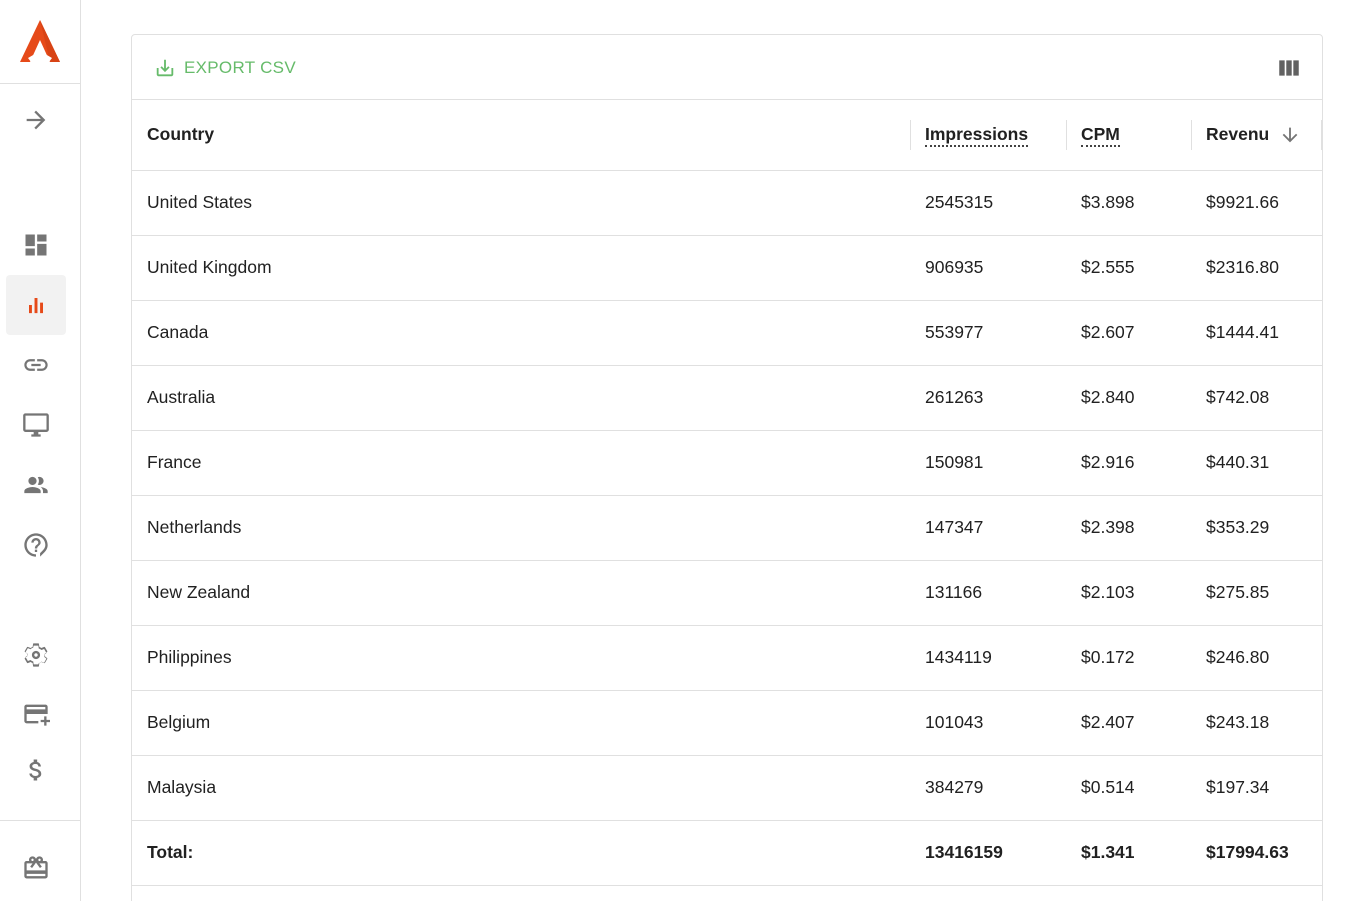 Image resolution: width=1366 pixels, height=901 pixels. What do you see at coordinates (1242, 332) in the screenshot?
I see `cell-revenue: $1444.41` at bounding box center [1242, 332].